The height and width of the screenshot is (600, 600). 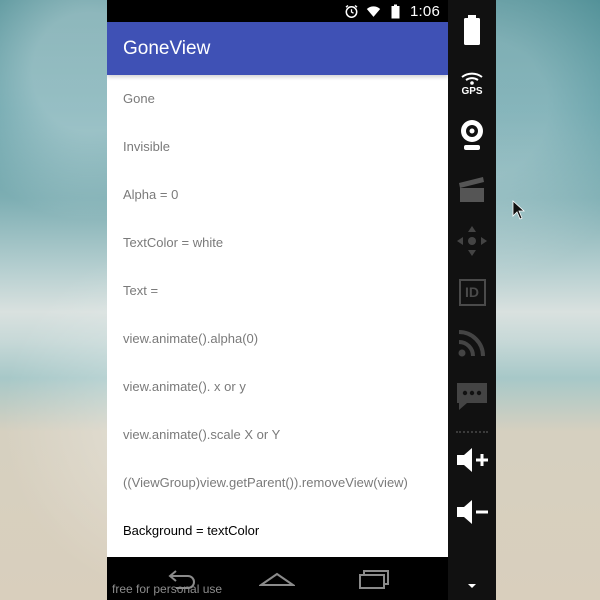 I want to click on list-item-invisible: Invisible, so click(x=146, y=147).